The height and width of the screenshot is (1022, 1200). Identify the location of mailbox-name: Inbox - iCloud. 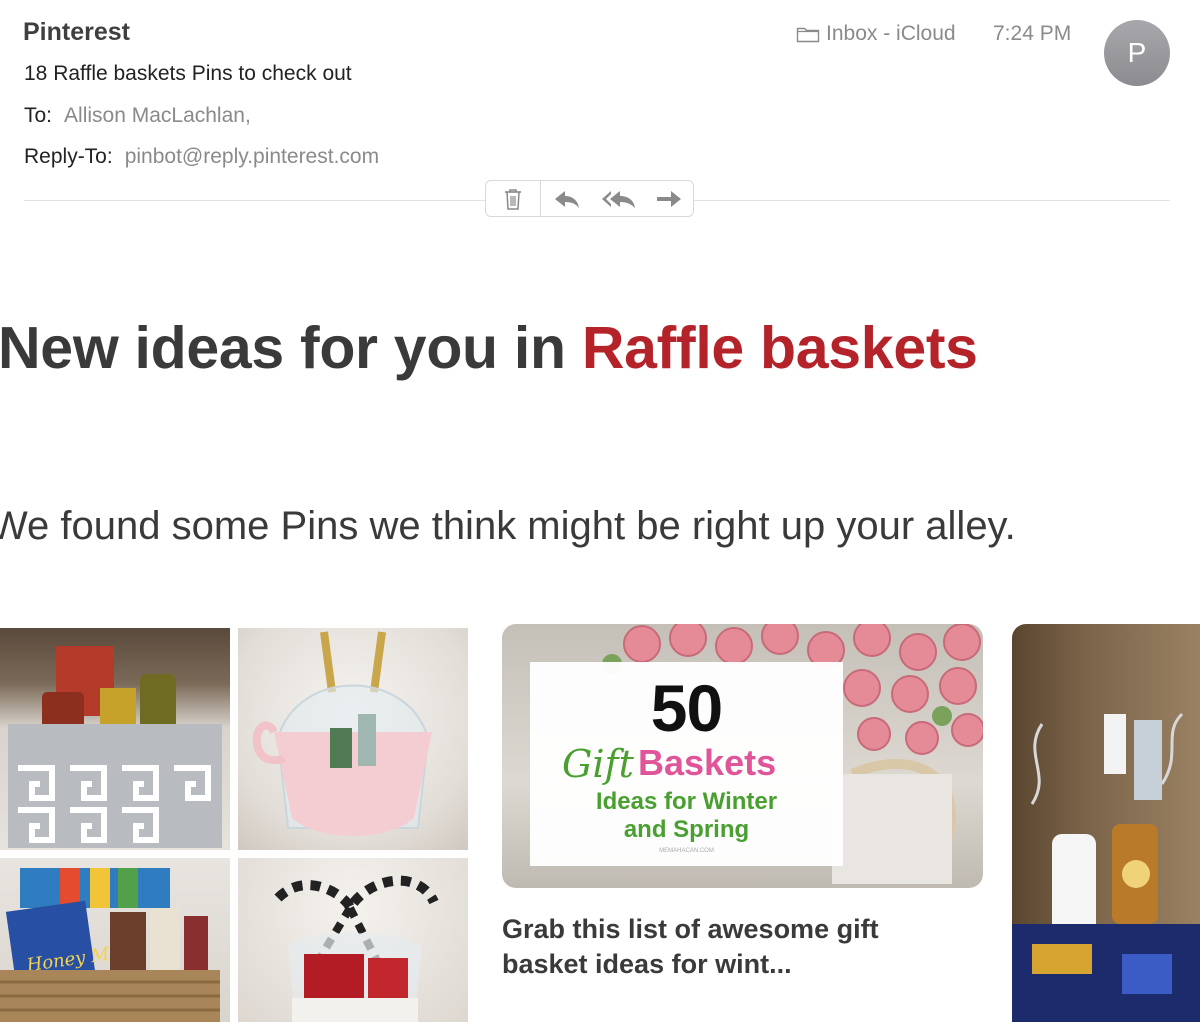
(891, 33).